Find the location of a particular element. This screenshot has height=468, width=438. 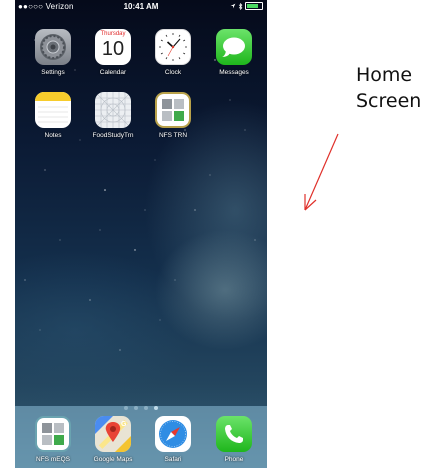

app-google-maps: G Google Maps is located at coordinates (113, 439).